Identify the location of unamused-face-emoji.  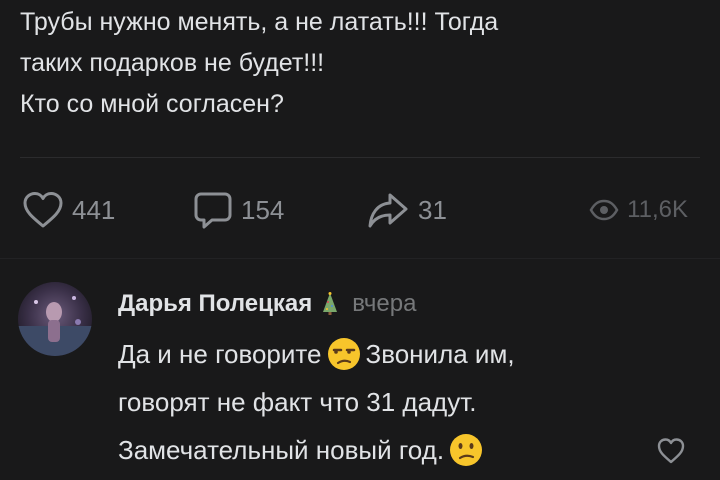
(343, 354).